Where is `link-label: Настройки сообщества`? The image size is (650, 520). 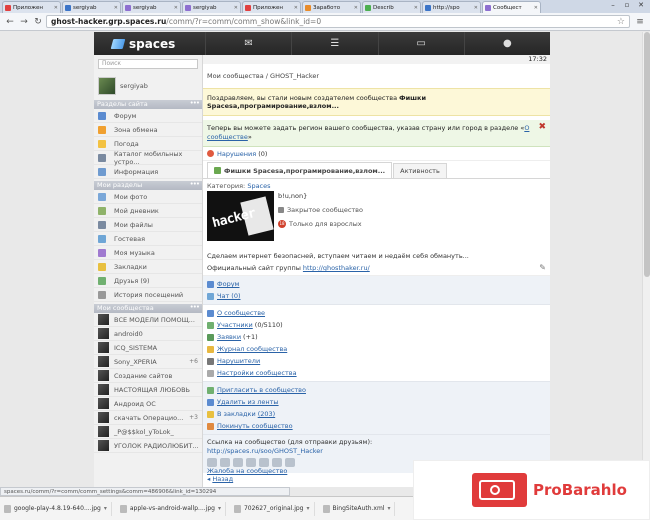
link-label: Настройки сообщества is located at coordinates (257, 373).